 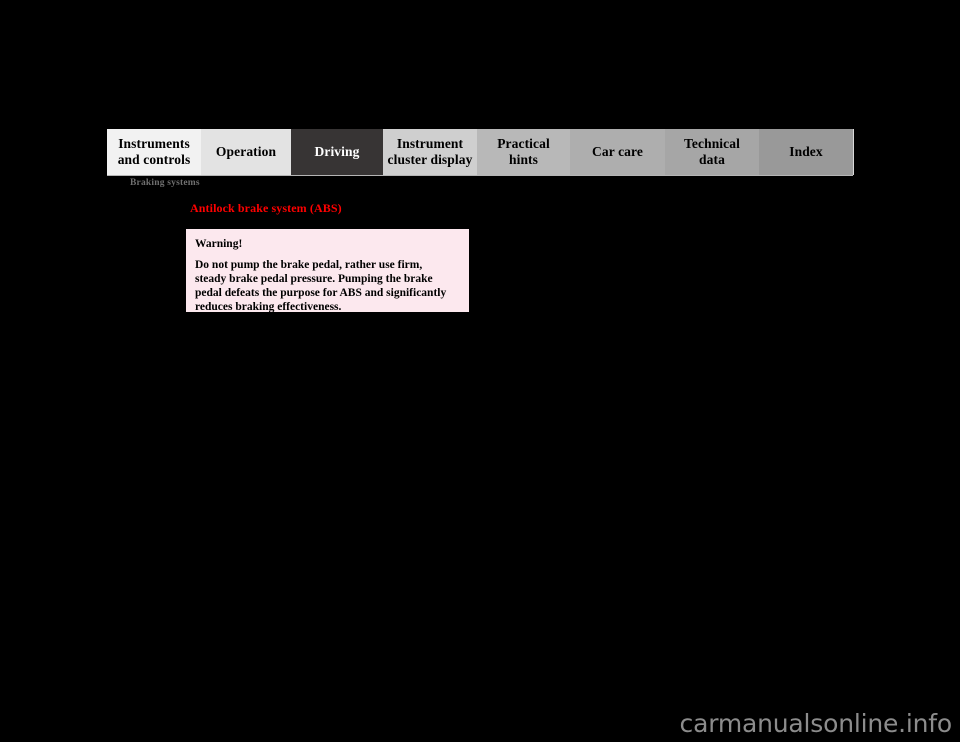 I want to click on tab-driving: Driving, so click(x=337, y=152).